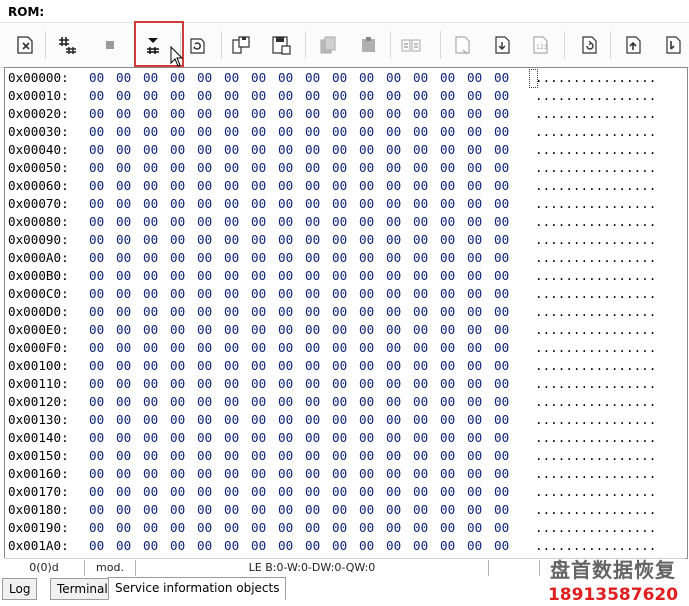  Describe the element at coordinates (589, 45) in the screenshot. I see `reload-button` at that location.